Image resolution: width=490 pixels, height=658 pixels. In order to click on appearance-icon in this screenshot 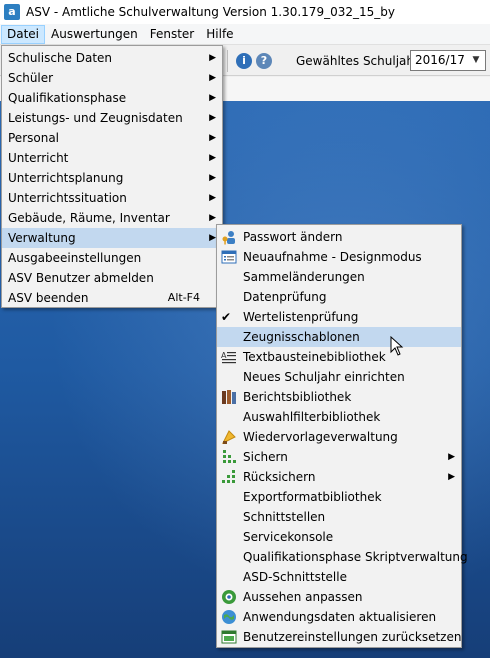, I will do `click(229, 597)`.